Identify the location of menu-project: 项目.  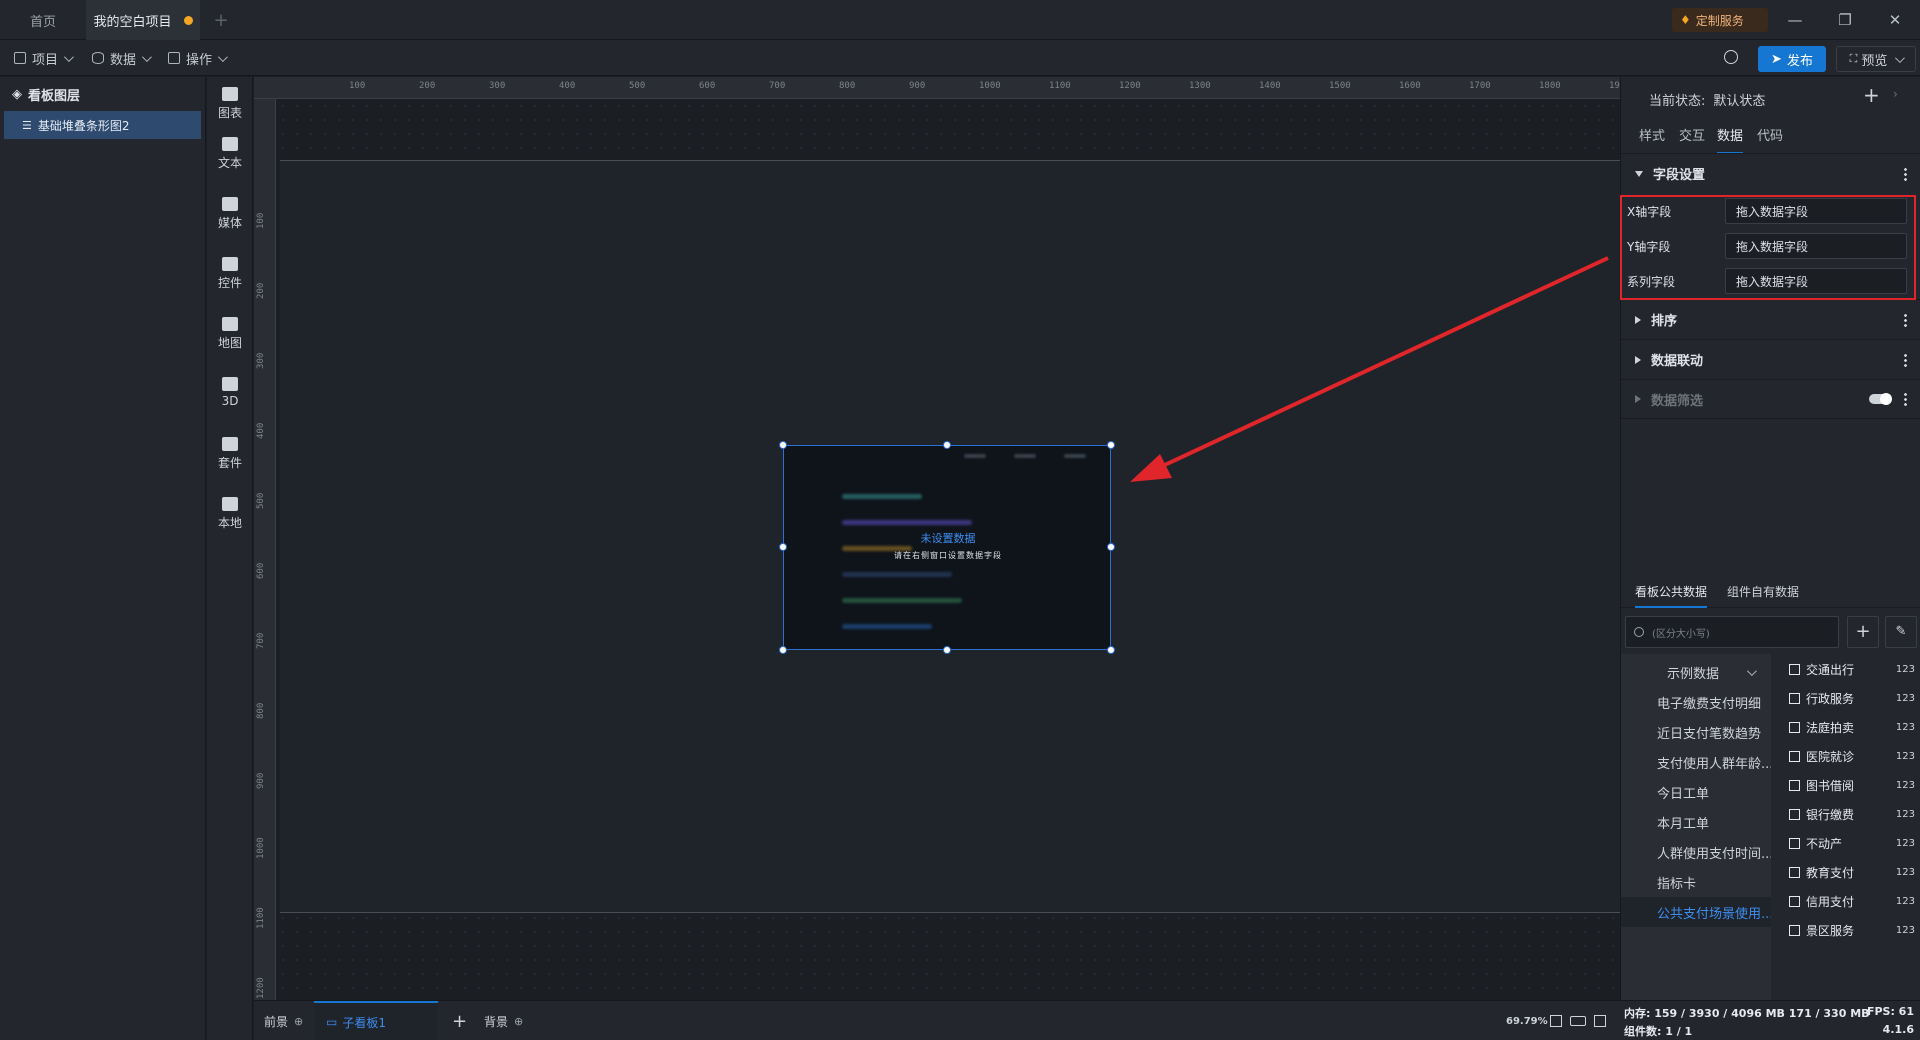
(44, 58).